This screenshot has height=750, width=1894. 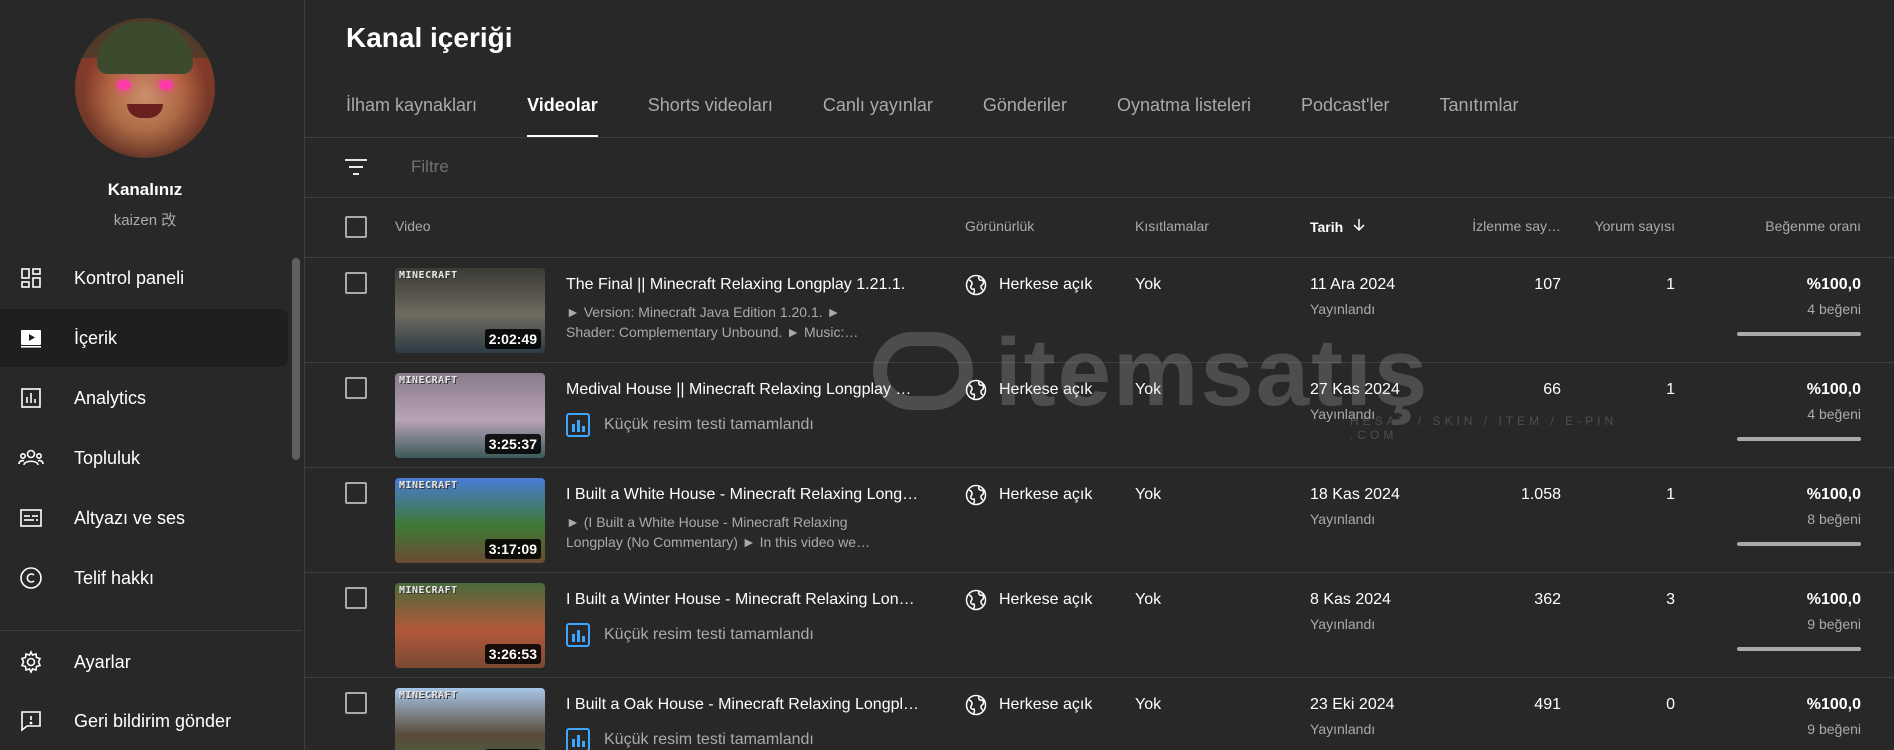 What do you see at coordinates (144, 458) in the screenshot?
I see `sidebar-item-community: Topluluk` at bounding box center [144, 458].